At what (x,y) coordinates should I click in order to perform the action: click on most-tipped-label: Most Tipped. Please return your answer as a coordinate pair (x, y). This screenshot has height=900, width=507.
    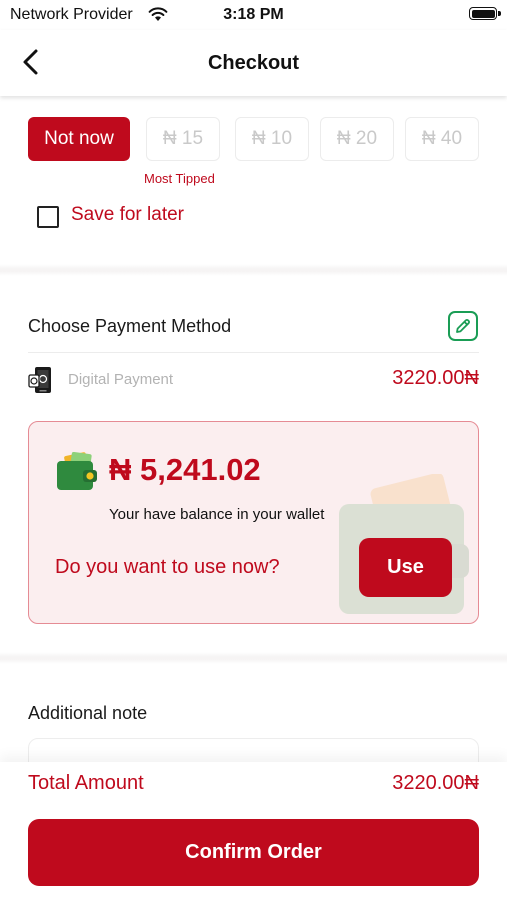
    Looking at the image, I should click on (179, 178).